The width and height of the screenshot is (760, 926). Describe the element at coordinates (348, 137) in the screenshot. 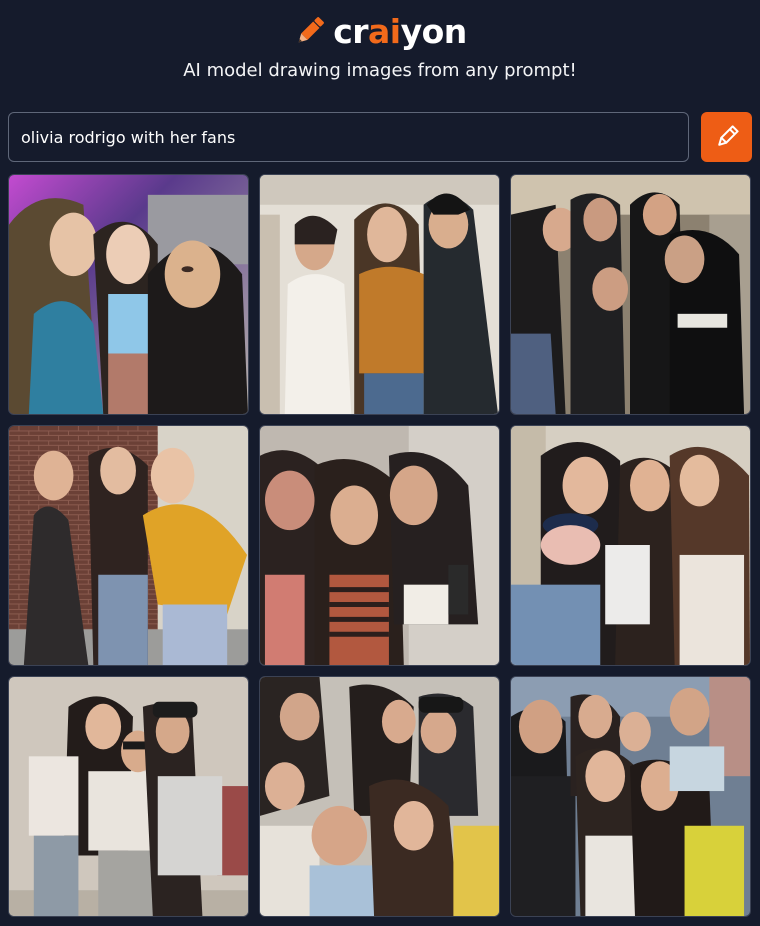

I see `prompt-input` at that location.